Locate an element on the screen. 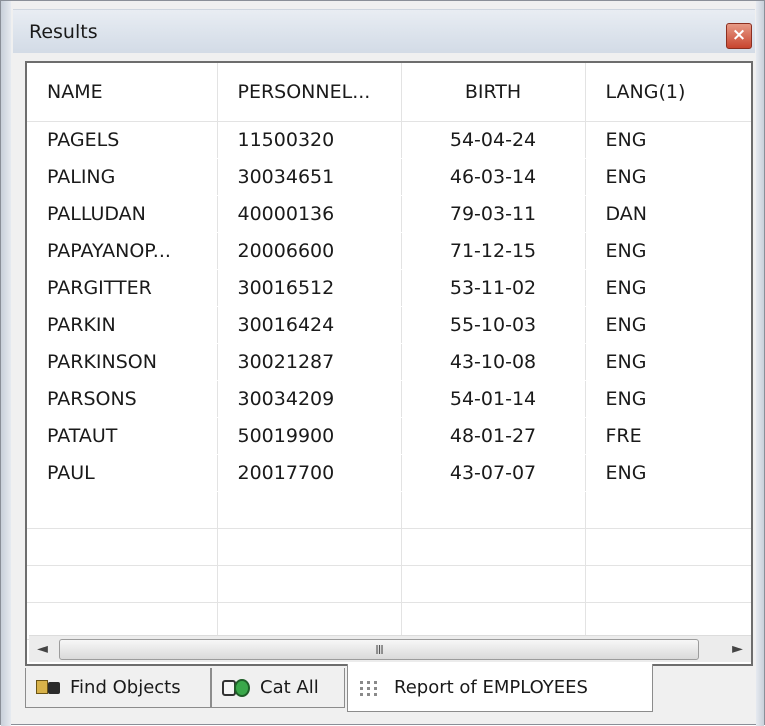 This screenshot has height=726, width=765. scroll-right-button: ► is located at coordinates (737, 649).